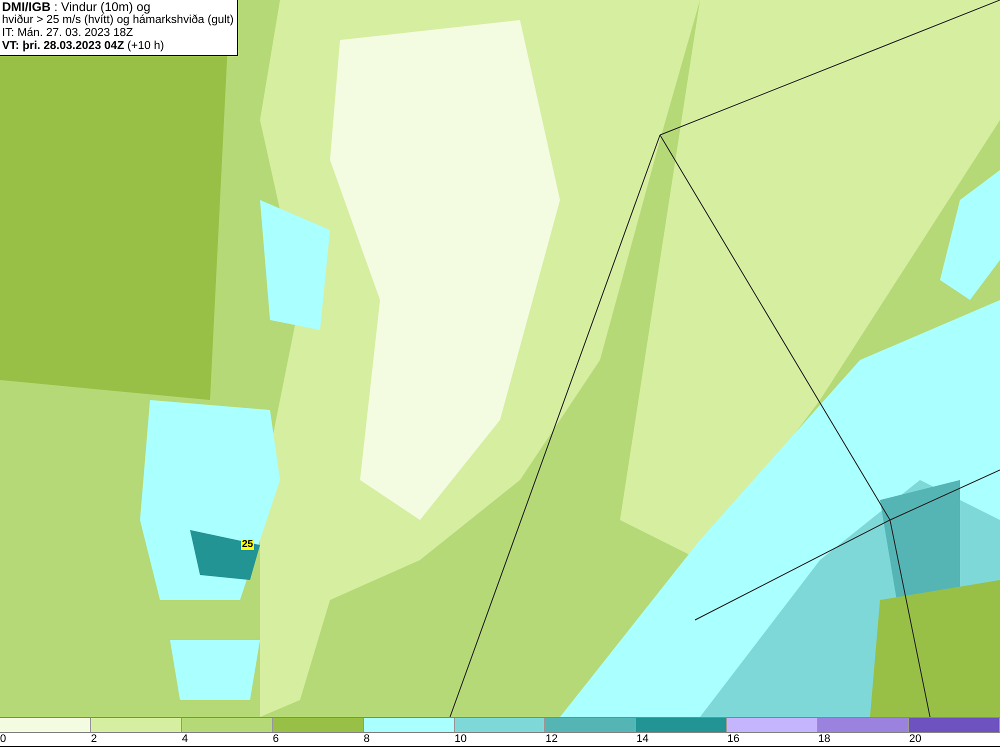 This screenshot has height=747, width=1000. Describe the element at coordinates (3, 739) in the screenshot. I see `legend-tick-label: 0` at that location.